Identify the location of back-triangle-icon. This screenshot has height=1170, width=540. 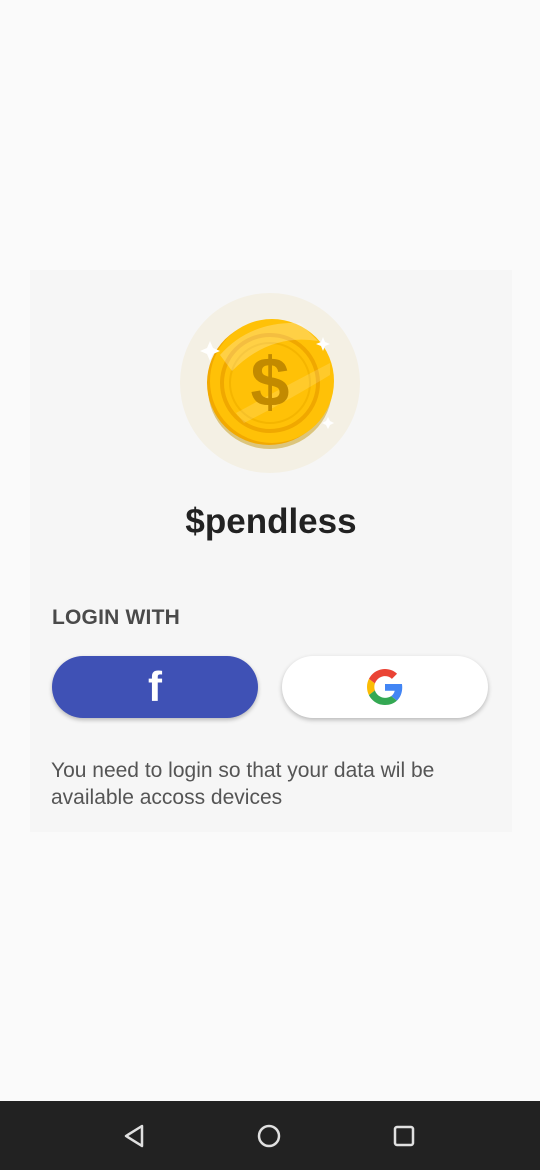
(135, 1136).